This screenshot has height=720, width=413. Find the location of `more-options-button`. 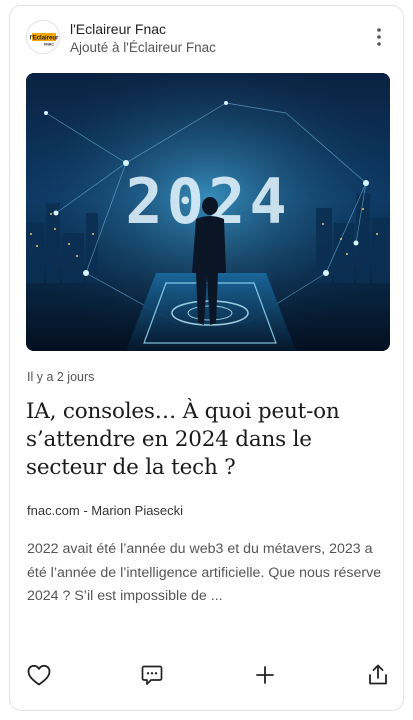

more-options-button is located at coordinates (379, 37).